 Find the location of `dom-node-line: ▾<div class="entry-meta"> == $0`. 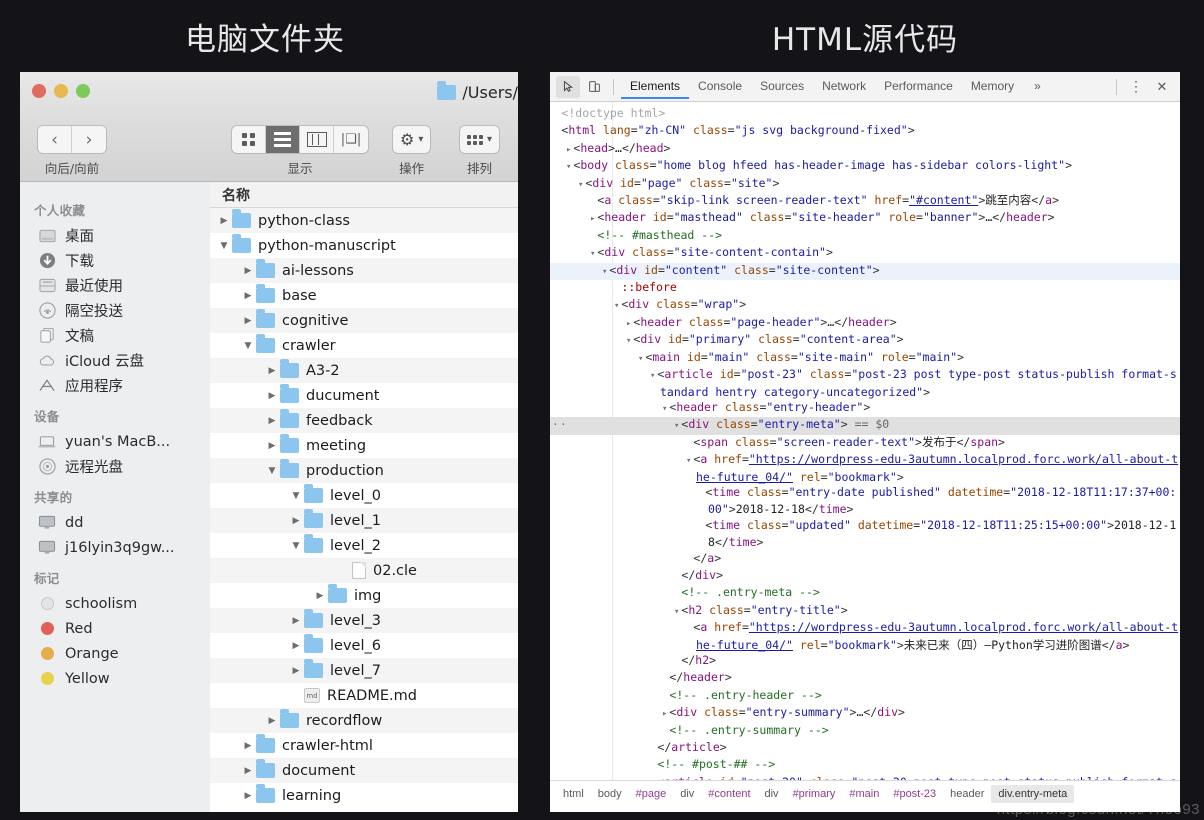

dom-node-line: ▾<div class="entry-meta"> == $0 is located at coordinates (865, 426).